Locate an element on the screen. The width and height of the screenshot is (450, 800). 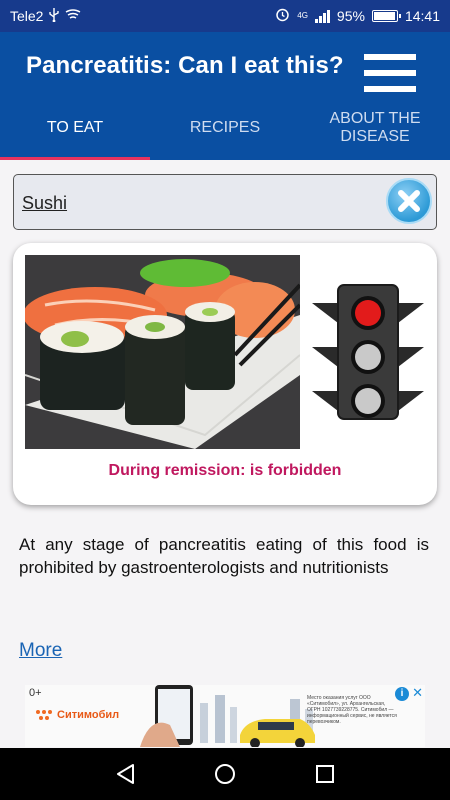
ad-brand: Ситимобил is located at coordinates (88, 715).